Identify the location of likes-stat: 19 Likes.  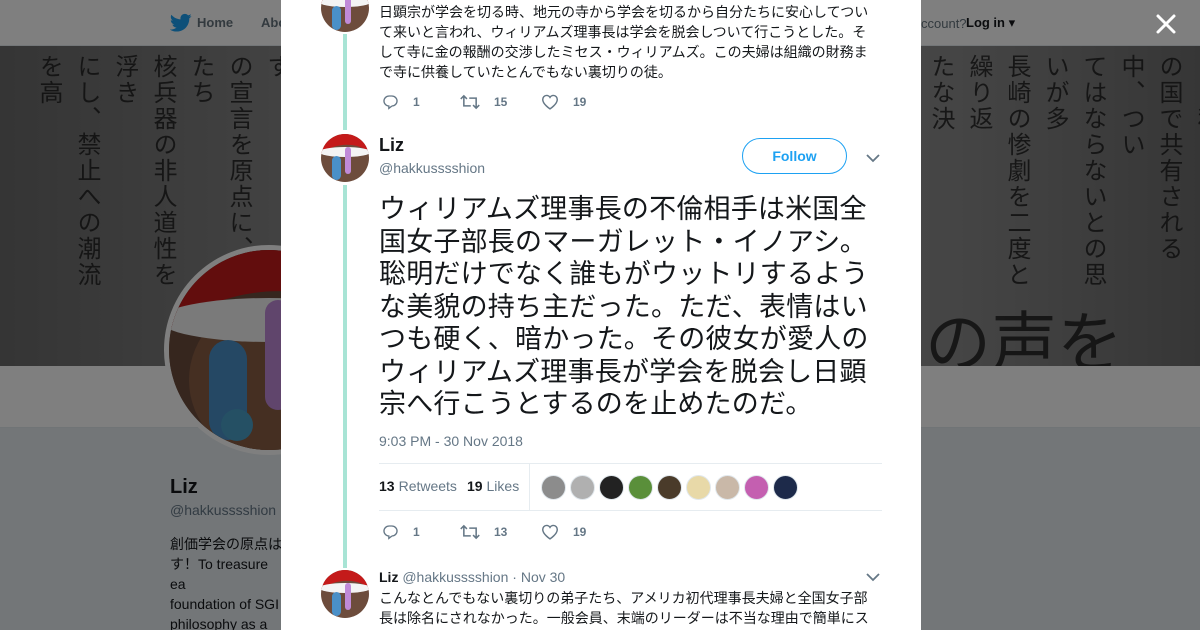
(493, 486).